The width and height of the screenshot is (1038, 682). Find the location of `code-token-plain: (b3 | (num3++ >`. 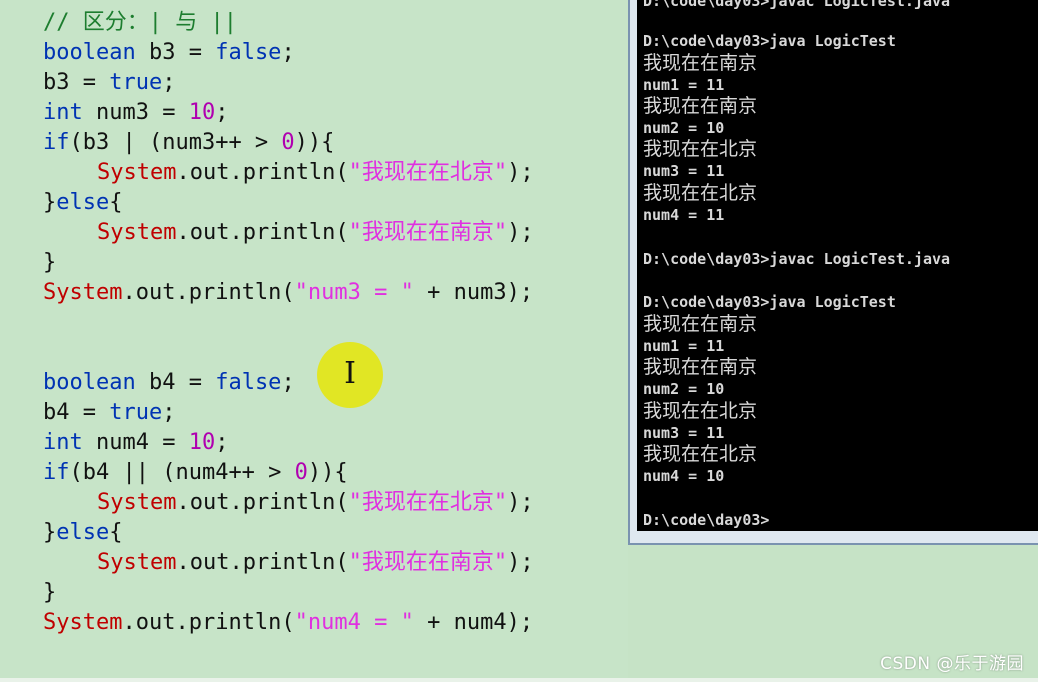

code-token-plain: (b3 | (num3++ > is located at coordinates (175, 142).